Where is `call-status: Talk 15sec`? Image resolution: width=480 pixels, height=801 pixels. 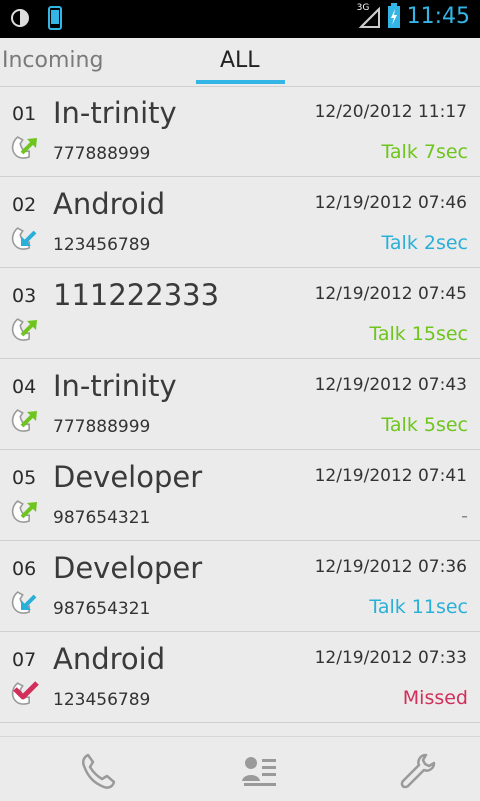
call-status: Talk 15sec is located at coordinates (418, 334).